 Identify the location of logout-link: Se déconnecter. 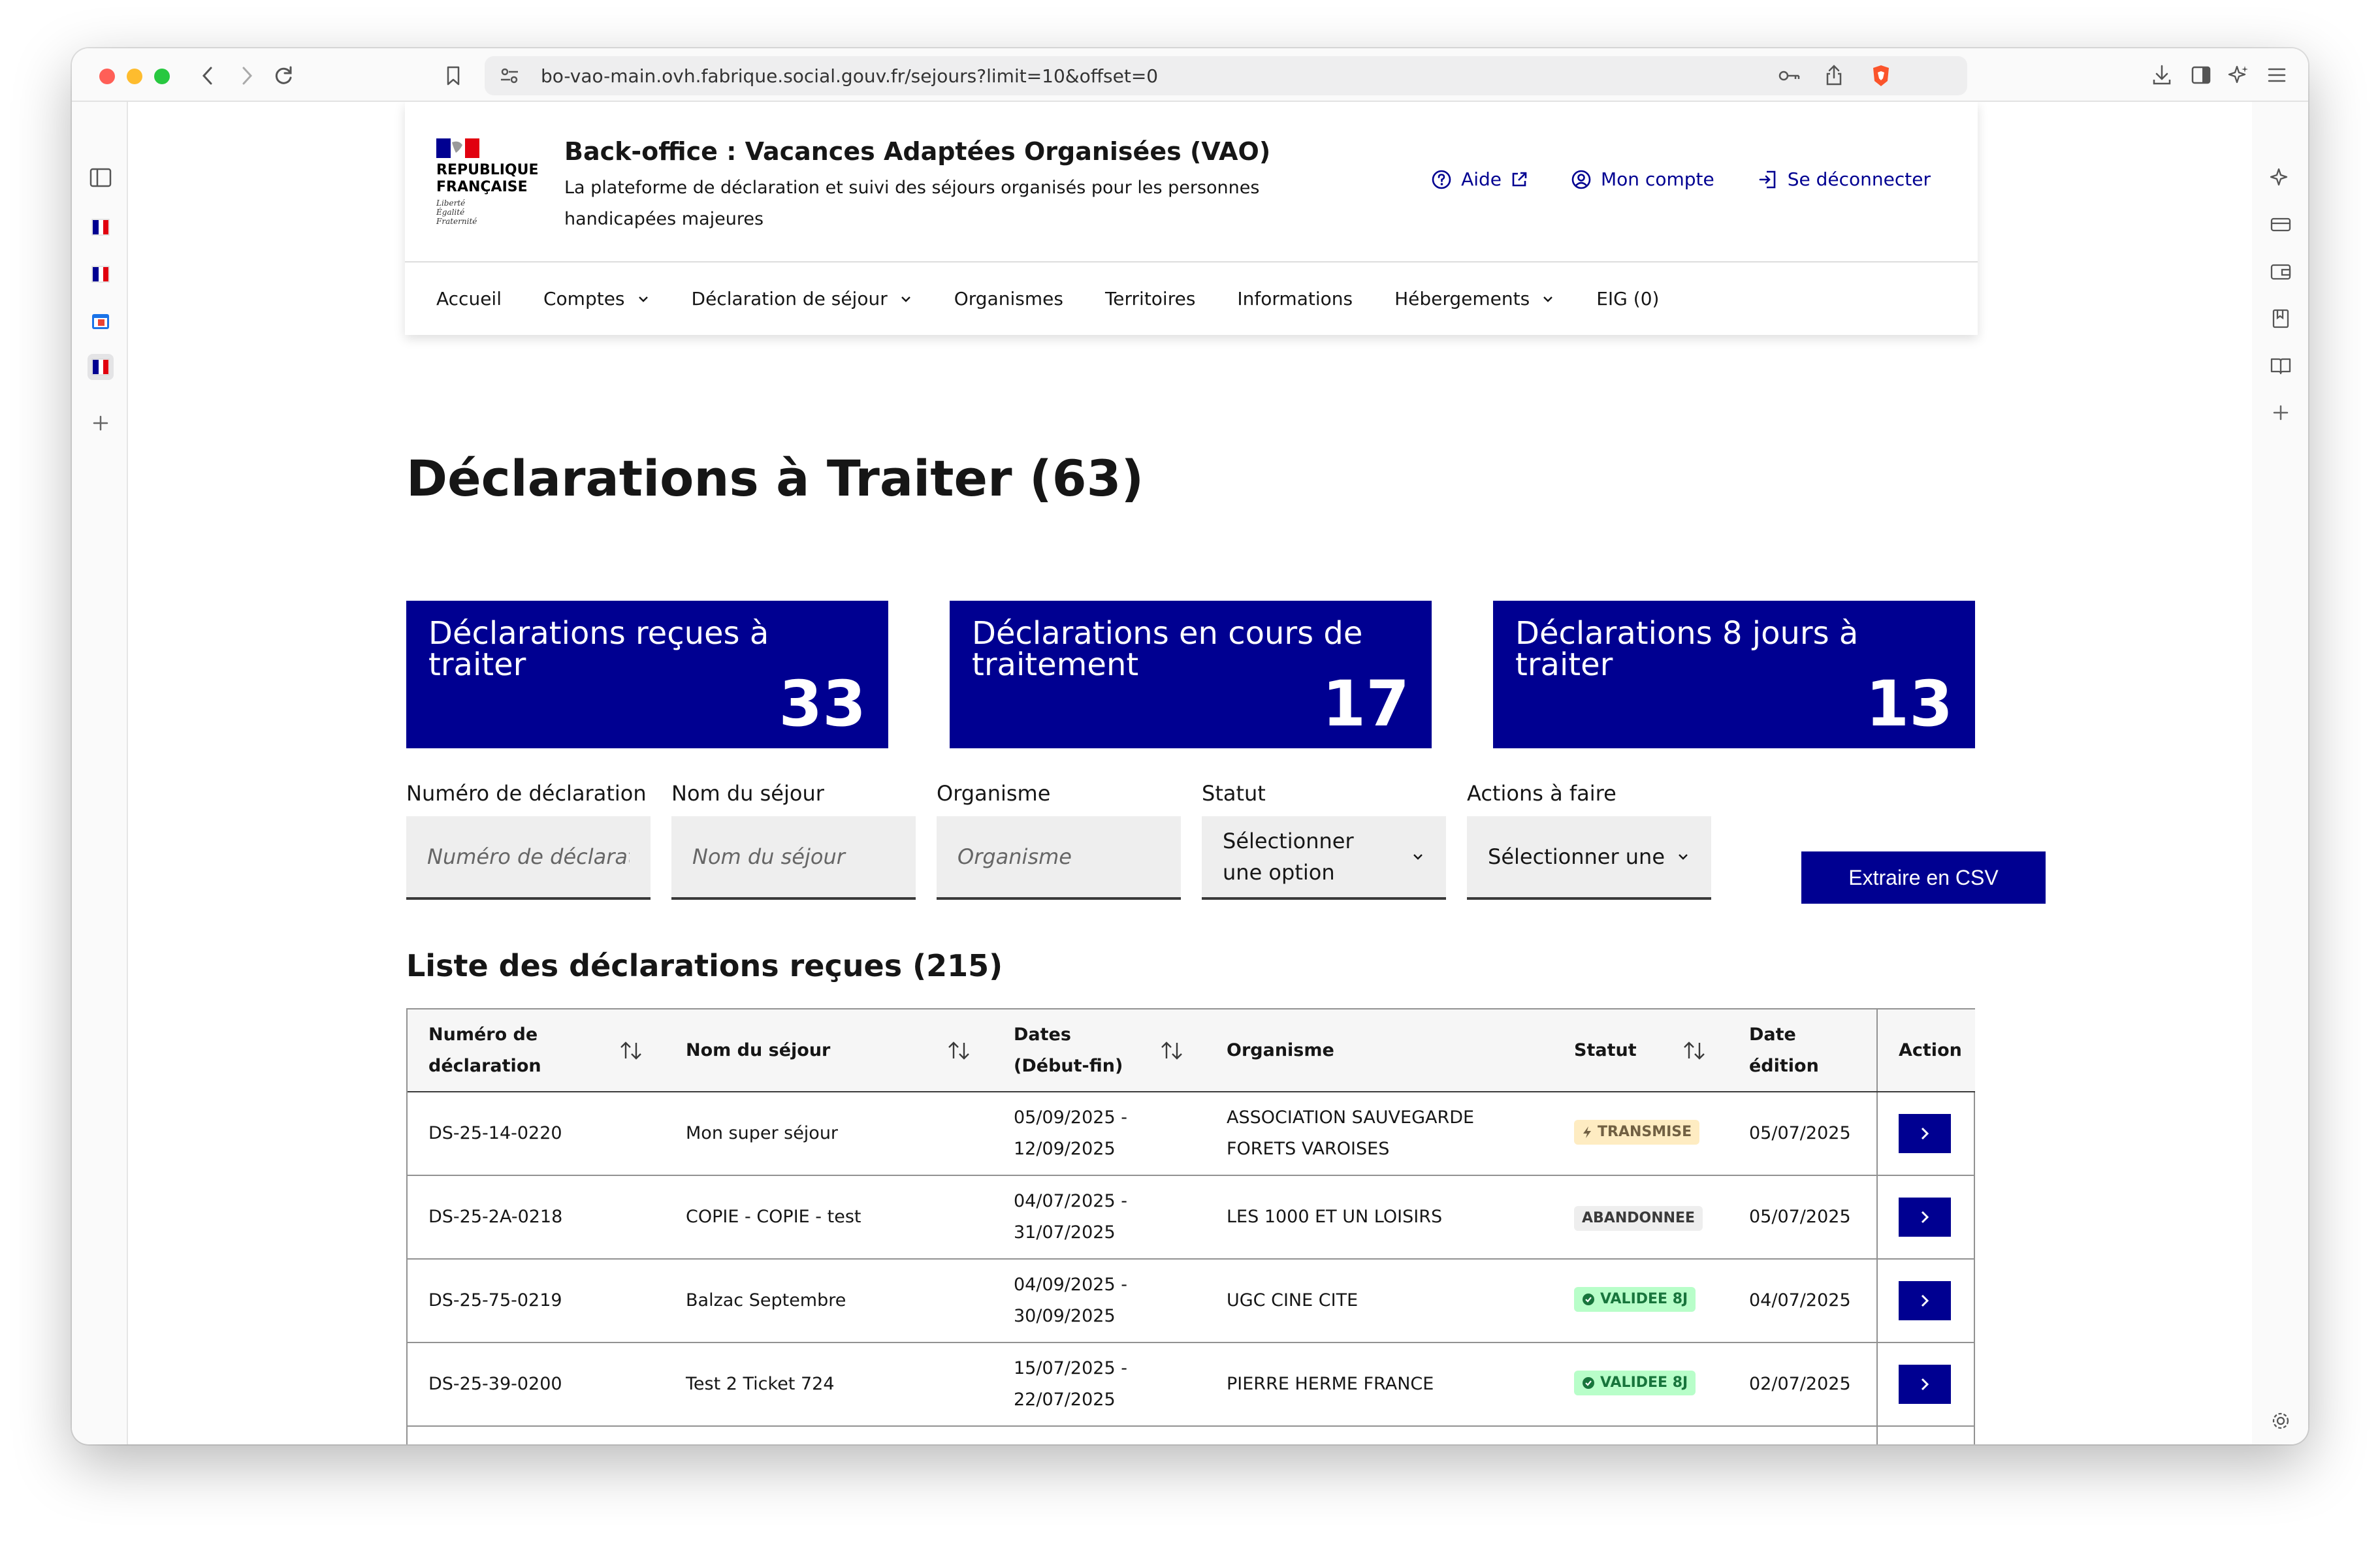
(1844, 179).